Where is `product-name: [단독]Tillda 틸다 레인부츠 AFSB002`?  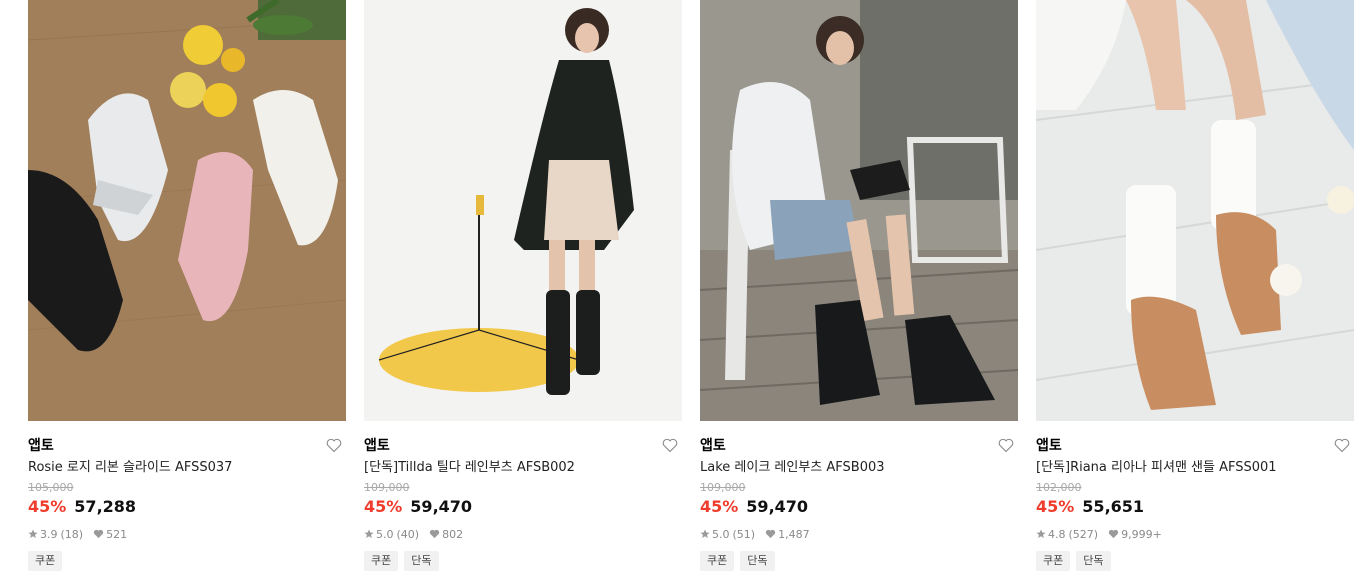 product-name: [단독]Tillda 틸다 레인부츠 AFSB002 is located at coordinates (523, 468).